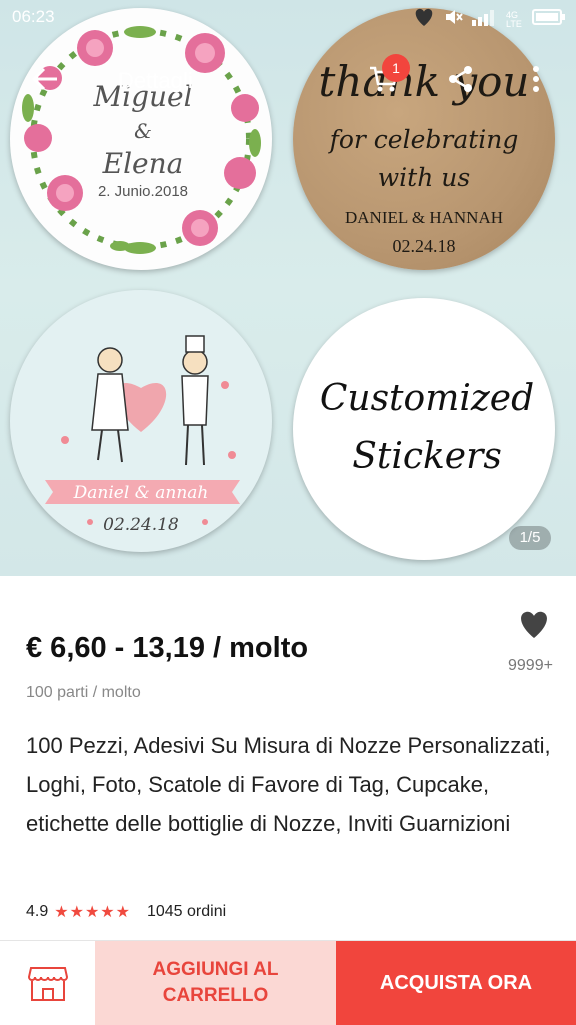 This screenshot has width=576, height=1025. I want to click on sticker2-date: 02.24.18, so click(424, 246).